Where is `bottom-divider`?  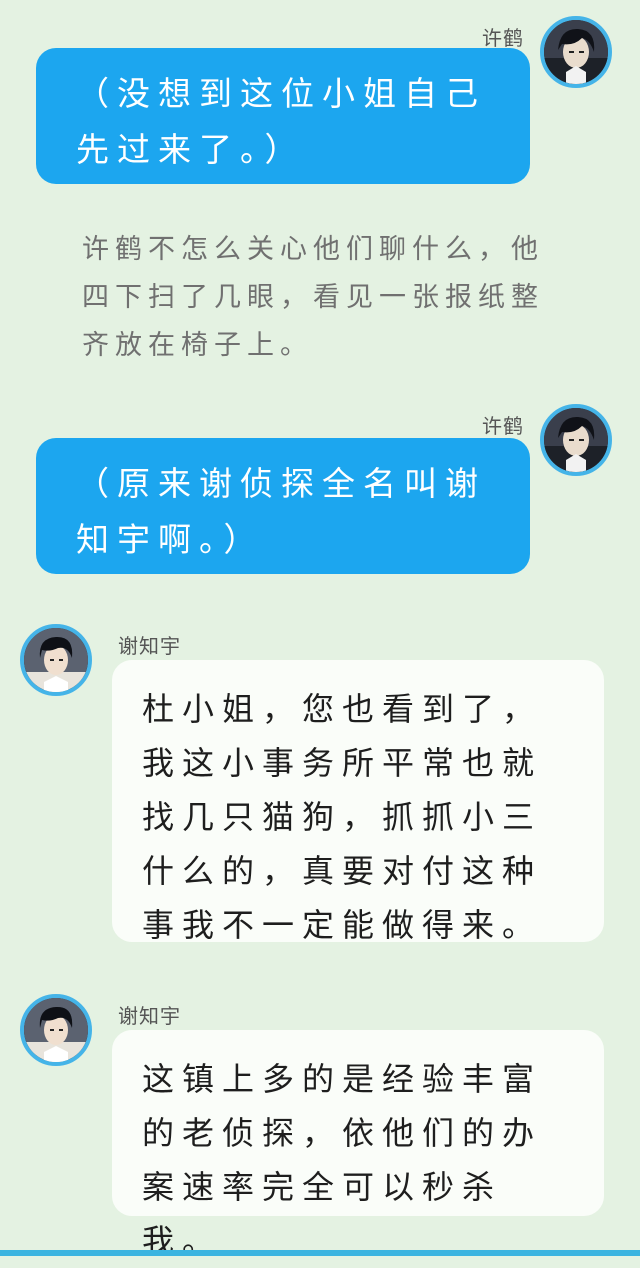
bottom-divider is located at coordinates (320, 1253).